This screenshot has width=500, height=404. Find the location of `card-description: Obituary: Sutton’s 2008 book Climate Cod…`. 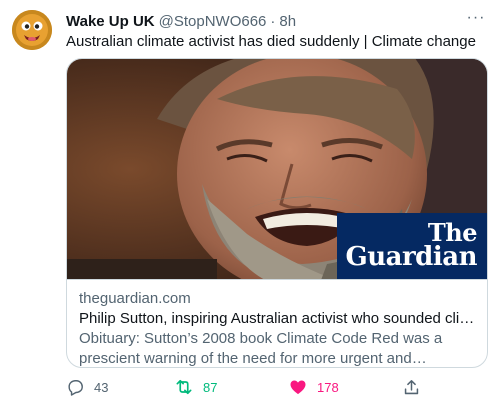

card-description: Obituary: Sutton’s 2008 book Climate Cod… is located at coordinates (261, 348).